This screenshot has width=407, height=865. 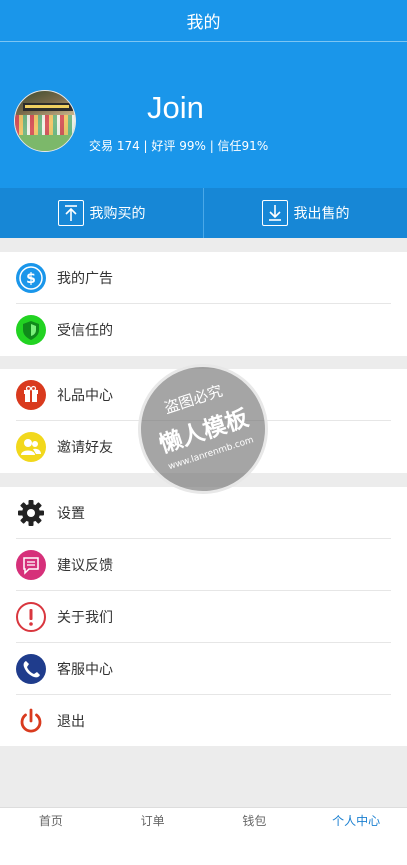 What do you see at coordinates (356, 836) in the screenshot?
I see `tab-profile: 个人中心` at bounding box center [356, 836].